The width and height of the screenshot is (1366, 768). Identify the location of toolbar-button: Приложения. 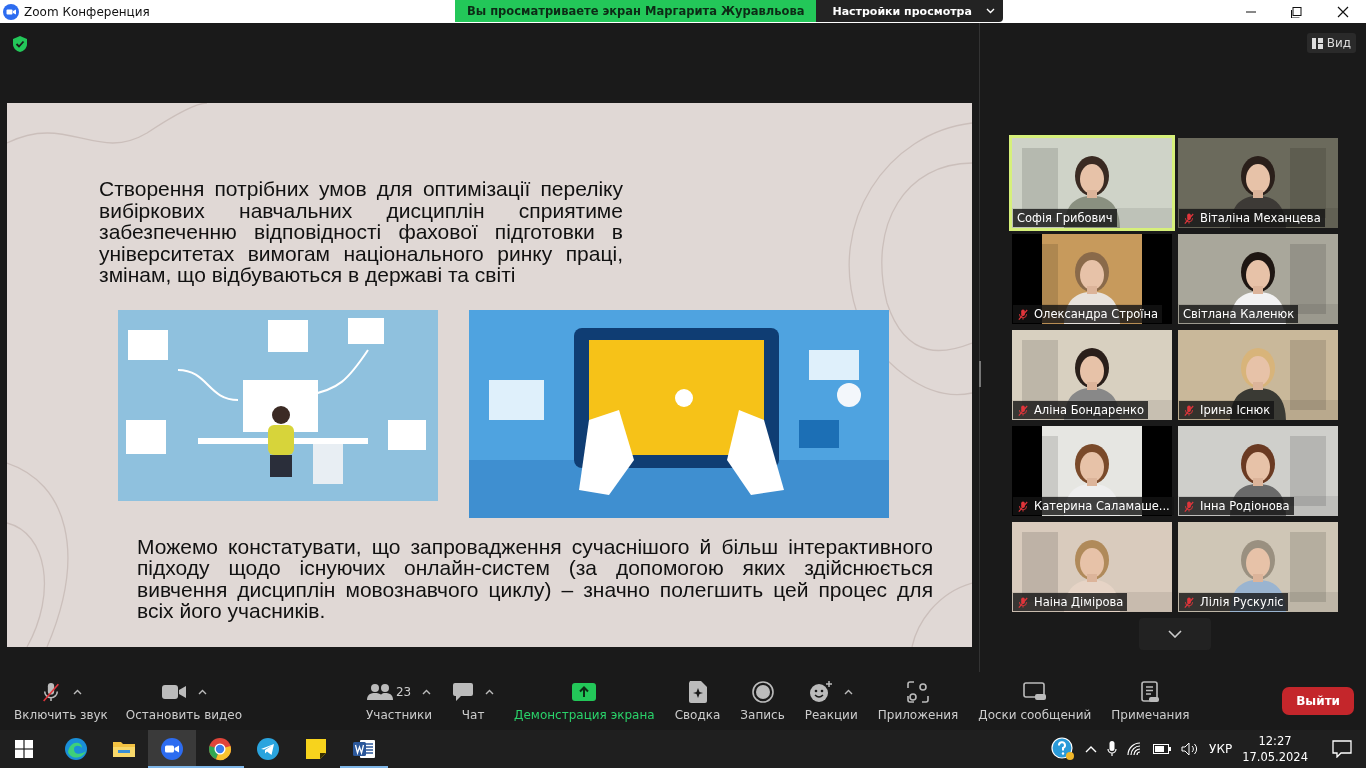
(918, 701).